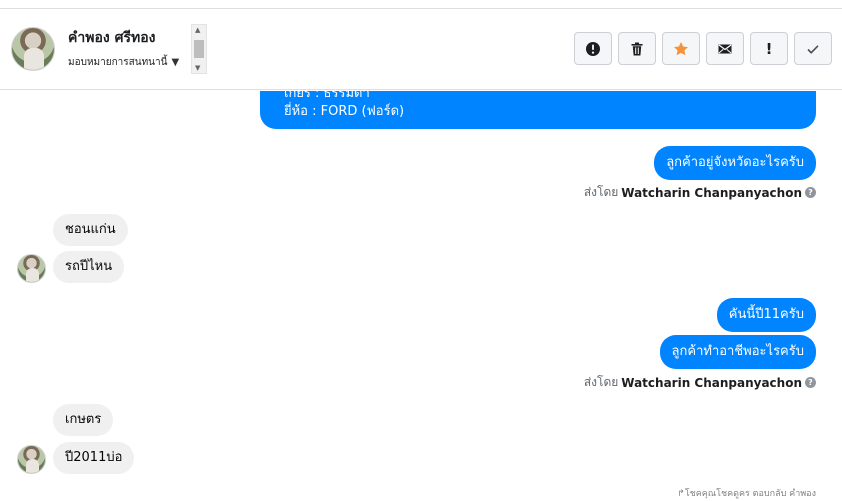  I want to click on outgoing-message: เกียร์ : ธรรมดา ยี่ห้อ : FORD (ฟอร์ด), so click(538, 110).